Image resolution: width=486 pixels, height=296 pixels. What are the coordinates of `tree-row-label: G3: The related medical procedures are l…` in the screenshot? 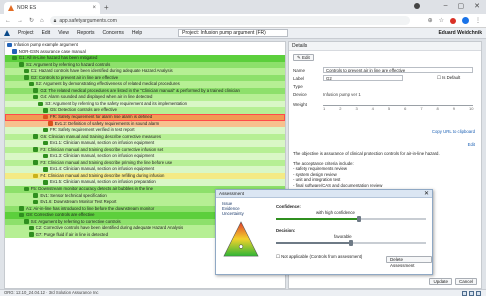 It's located at (140, 90).